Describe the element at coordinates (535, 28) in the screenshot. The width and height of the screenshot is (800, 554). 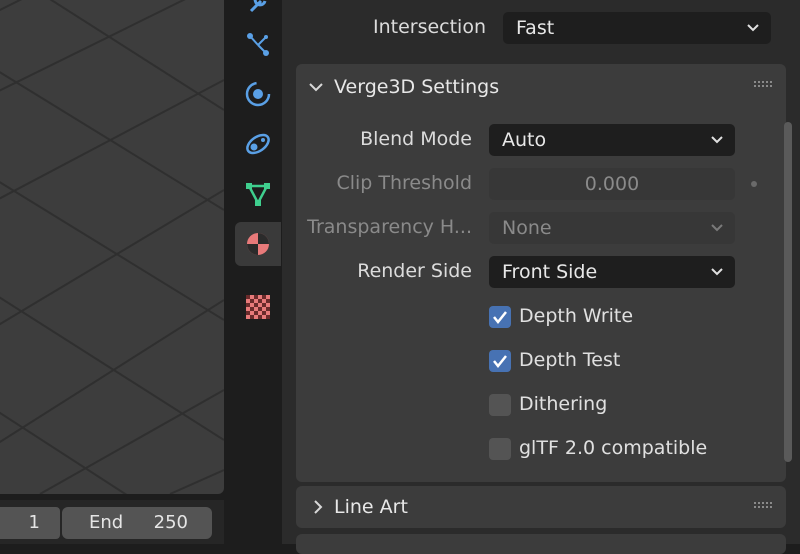
I see `intersection-value: Fast` at that location.